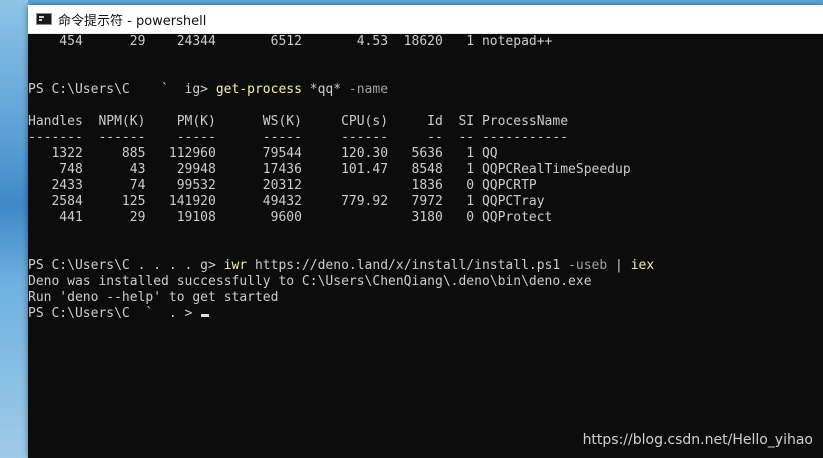  What do you see at coordinates (290, 41) in the screenshot?
I see `output-text: 454 29 24344 6512 4.53 18620 1 notepad++` at bounding box center [290, 41].